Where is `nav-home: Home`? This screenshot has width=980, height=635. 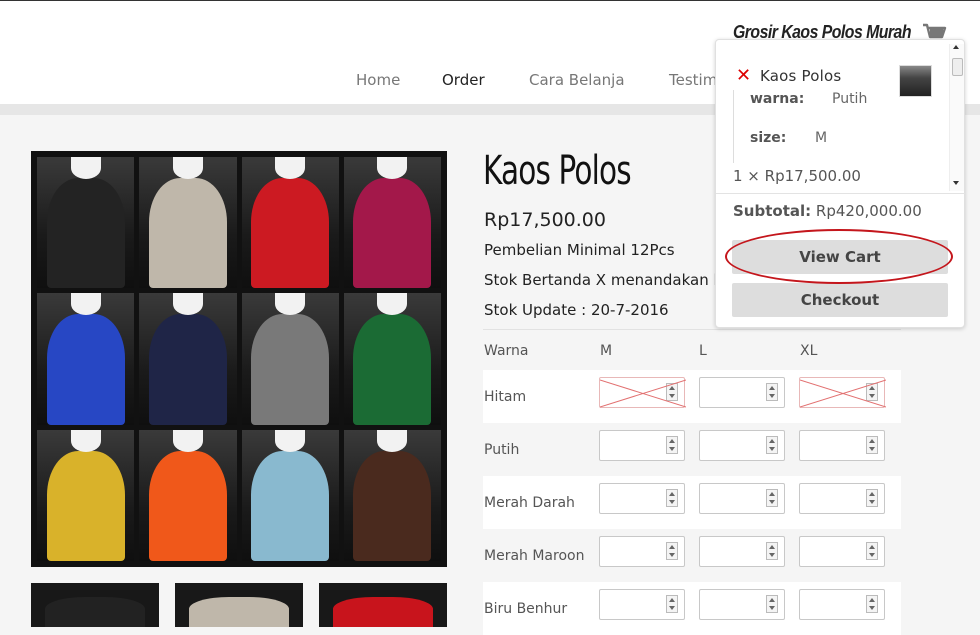
nav-home: Home is located at coordinates (378, 80).